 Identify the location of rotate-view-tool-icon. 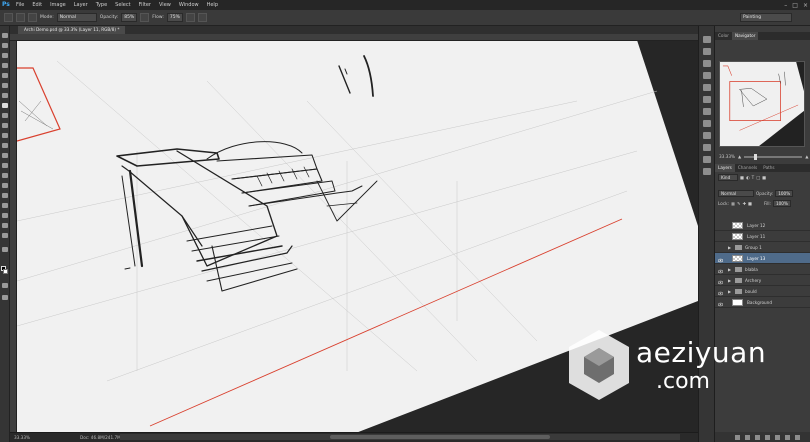
(5, 235).